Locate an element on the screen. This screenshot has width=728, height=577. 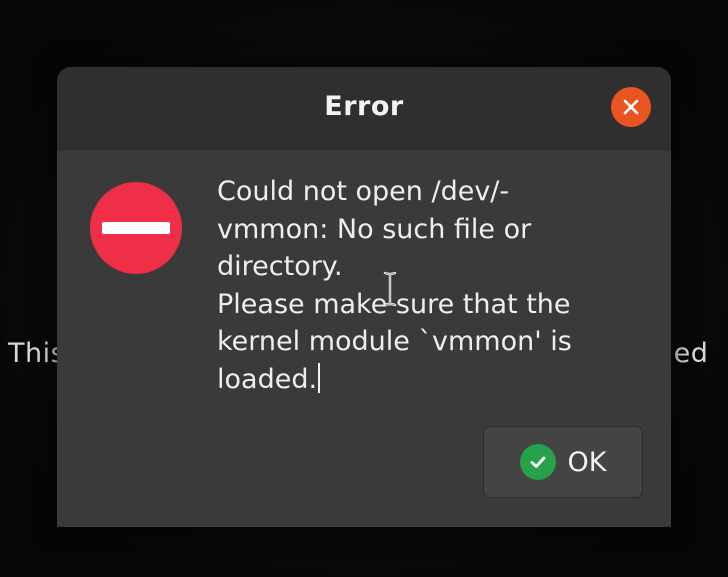
checkmark-icon is located at coordinates (537, 462).